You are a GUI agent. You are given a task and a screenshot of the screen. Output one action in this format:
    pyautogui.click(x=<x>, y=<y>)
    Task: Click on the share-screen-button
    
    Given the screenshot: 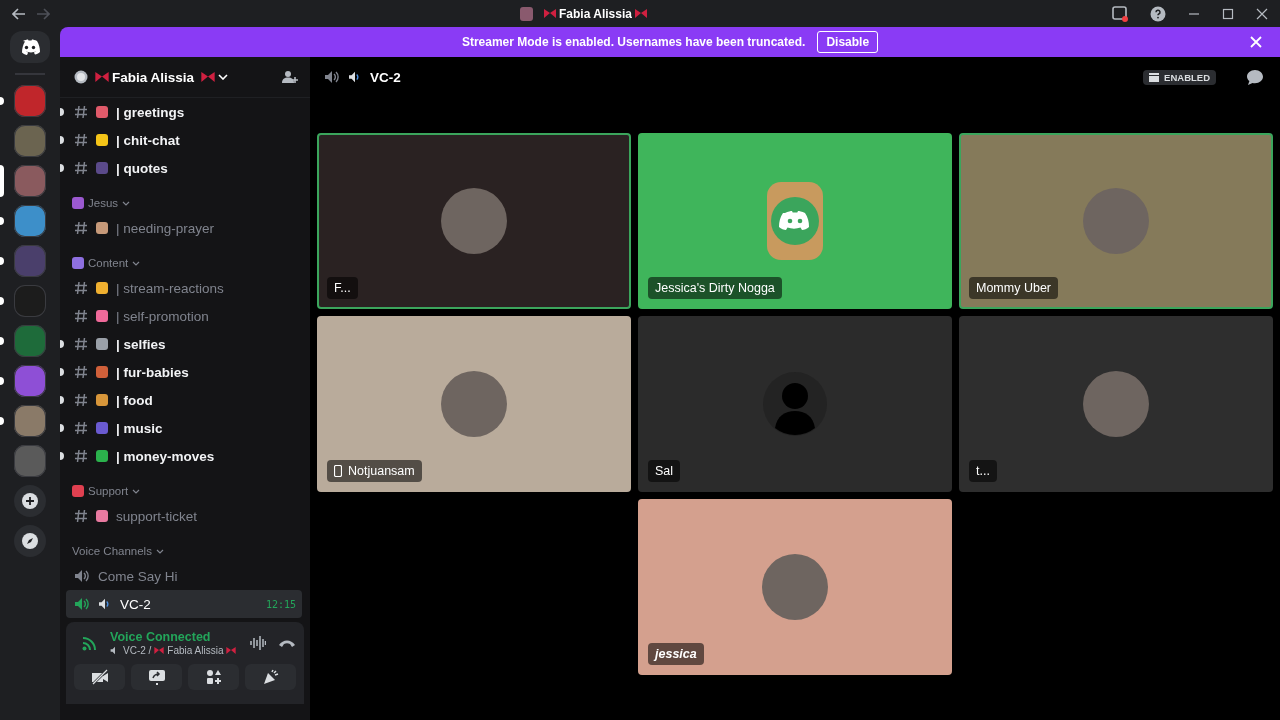 What is the action you would take?
    pyautogui.click(x=156, y=677)
    